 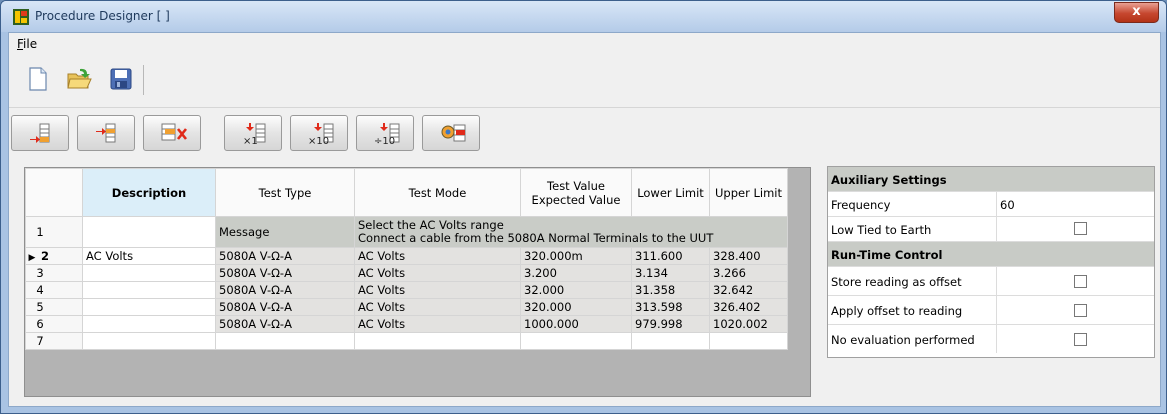 I want to click on delete-step-button, so click(x=172, y=133).